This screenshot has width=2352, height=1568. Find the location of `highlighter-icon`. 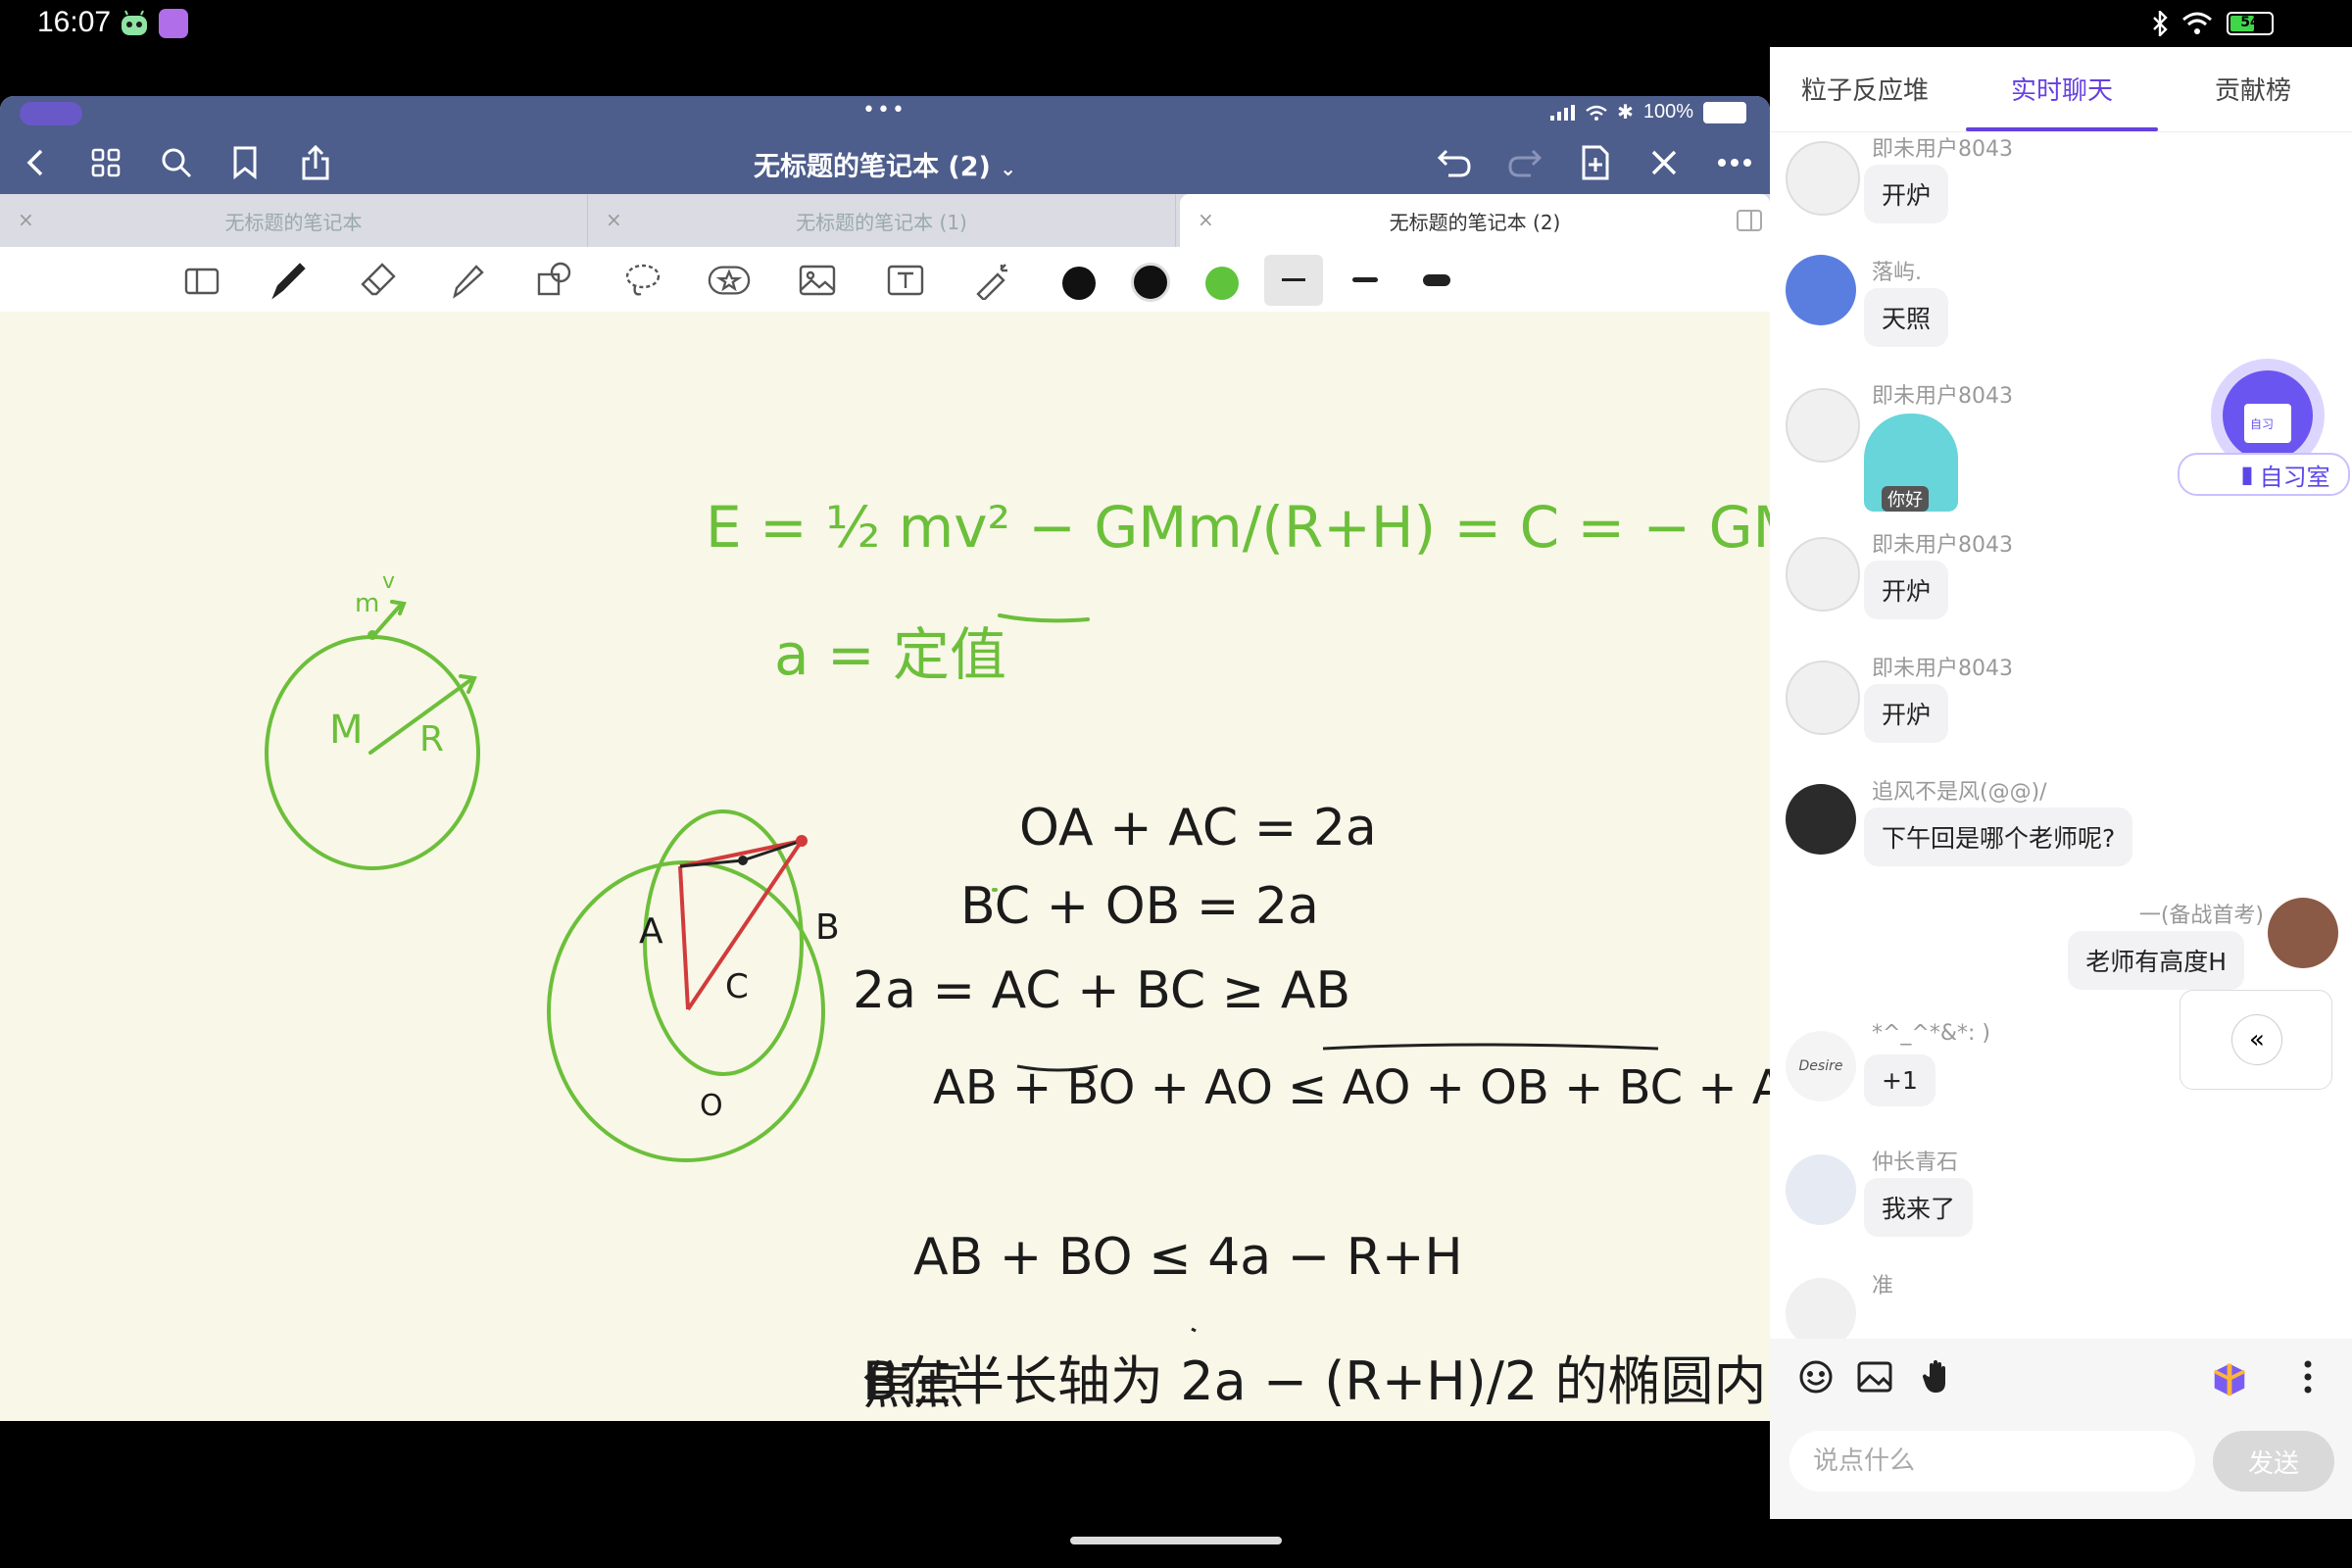

highlighter-icon is located at coordinates (466, 280).